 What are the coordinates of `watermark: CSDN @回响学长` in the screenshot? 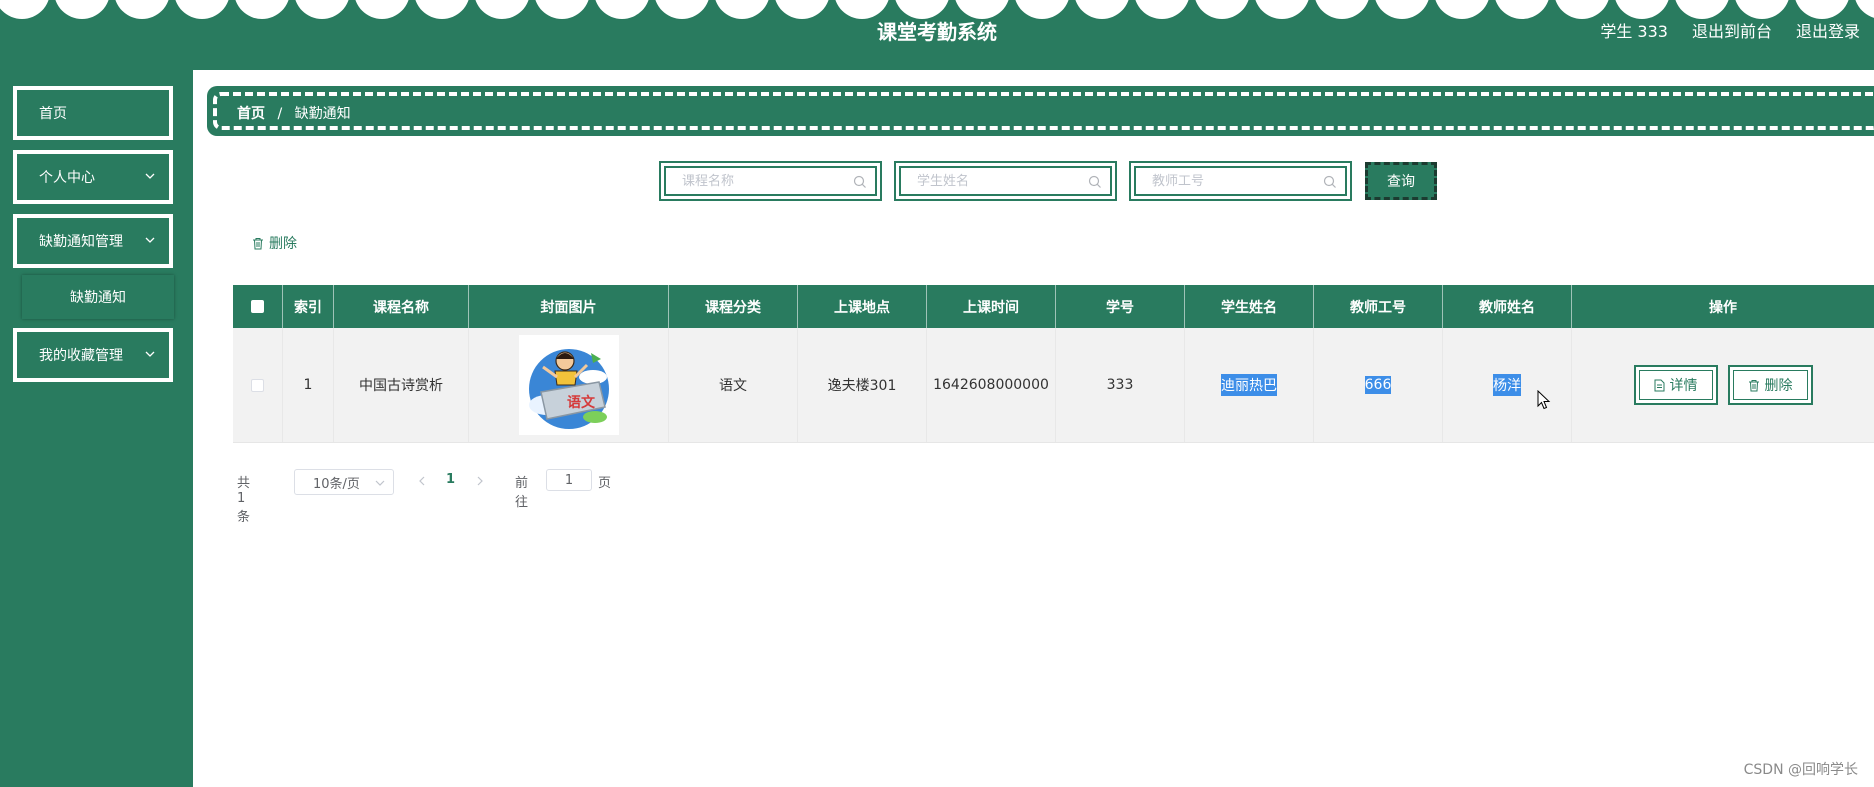 It's located at (1800, 770).